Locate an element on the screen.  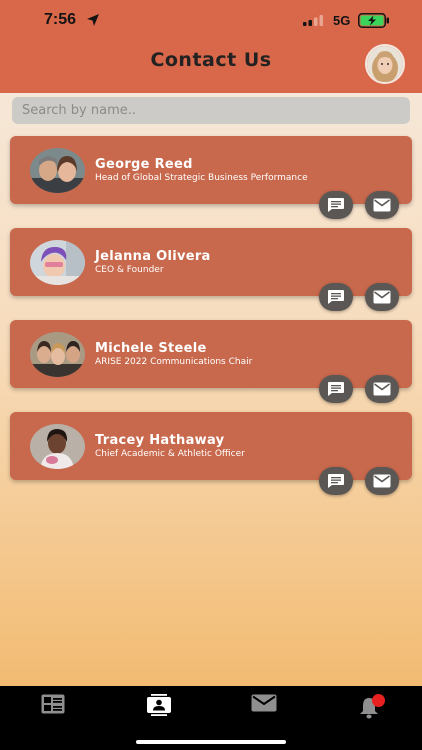
profile-avatar is located at coordinates (385, 64).